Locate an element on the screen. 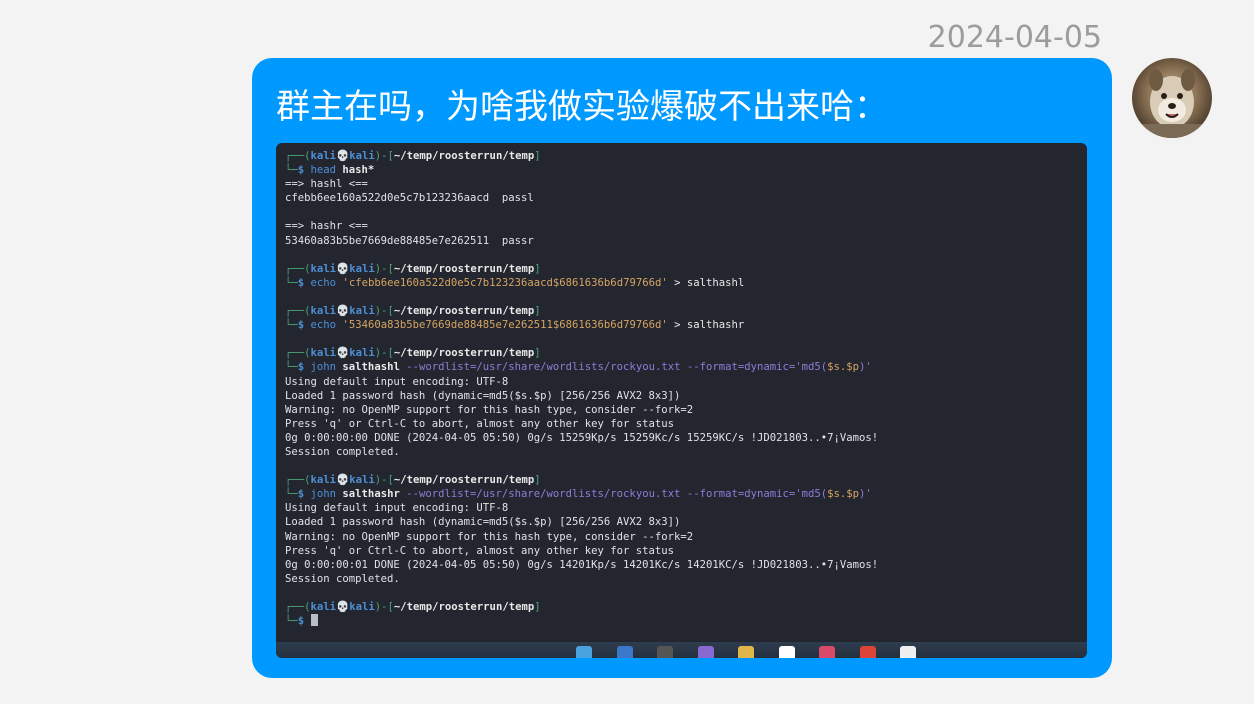  terminal-active-line: └─$ is located at coordinates (683, 621).